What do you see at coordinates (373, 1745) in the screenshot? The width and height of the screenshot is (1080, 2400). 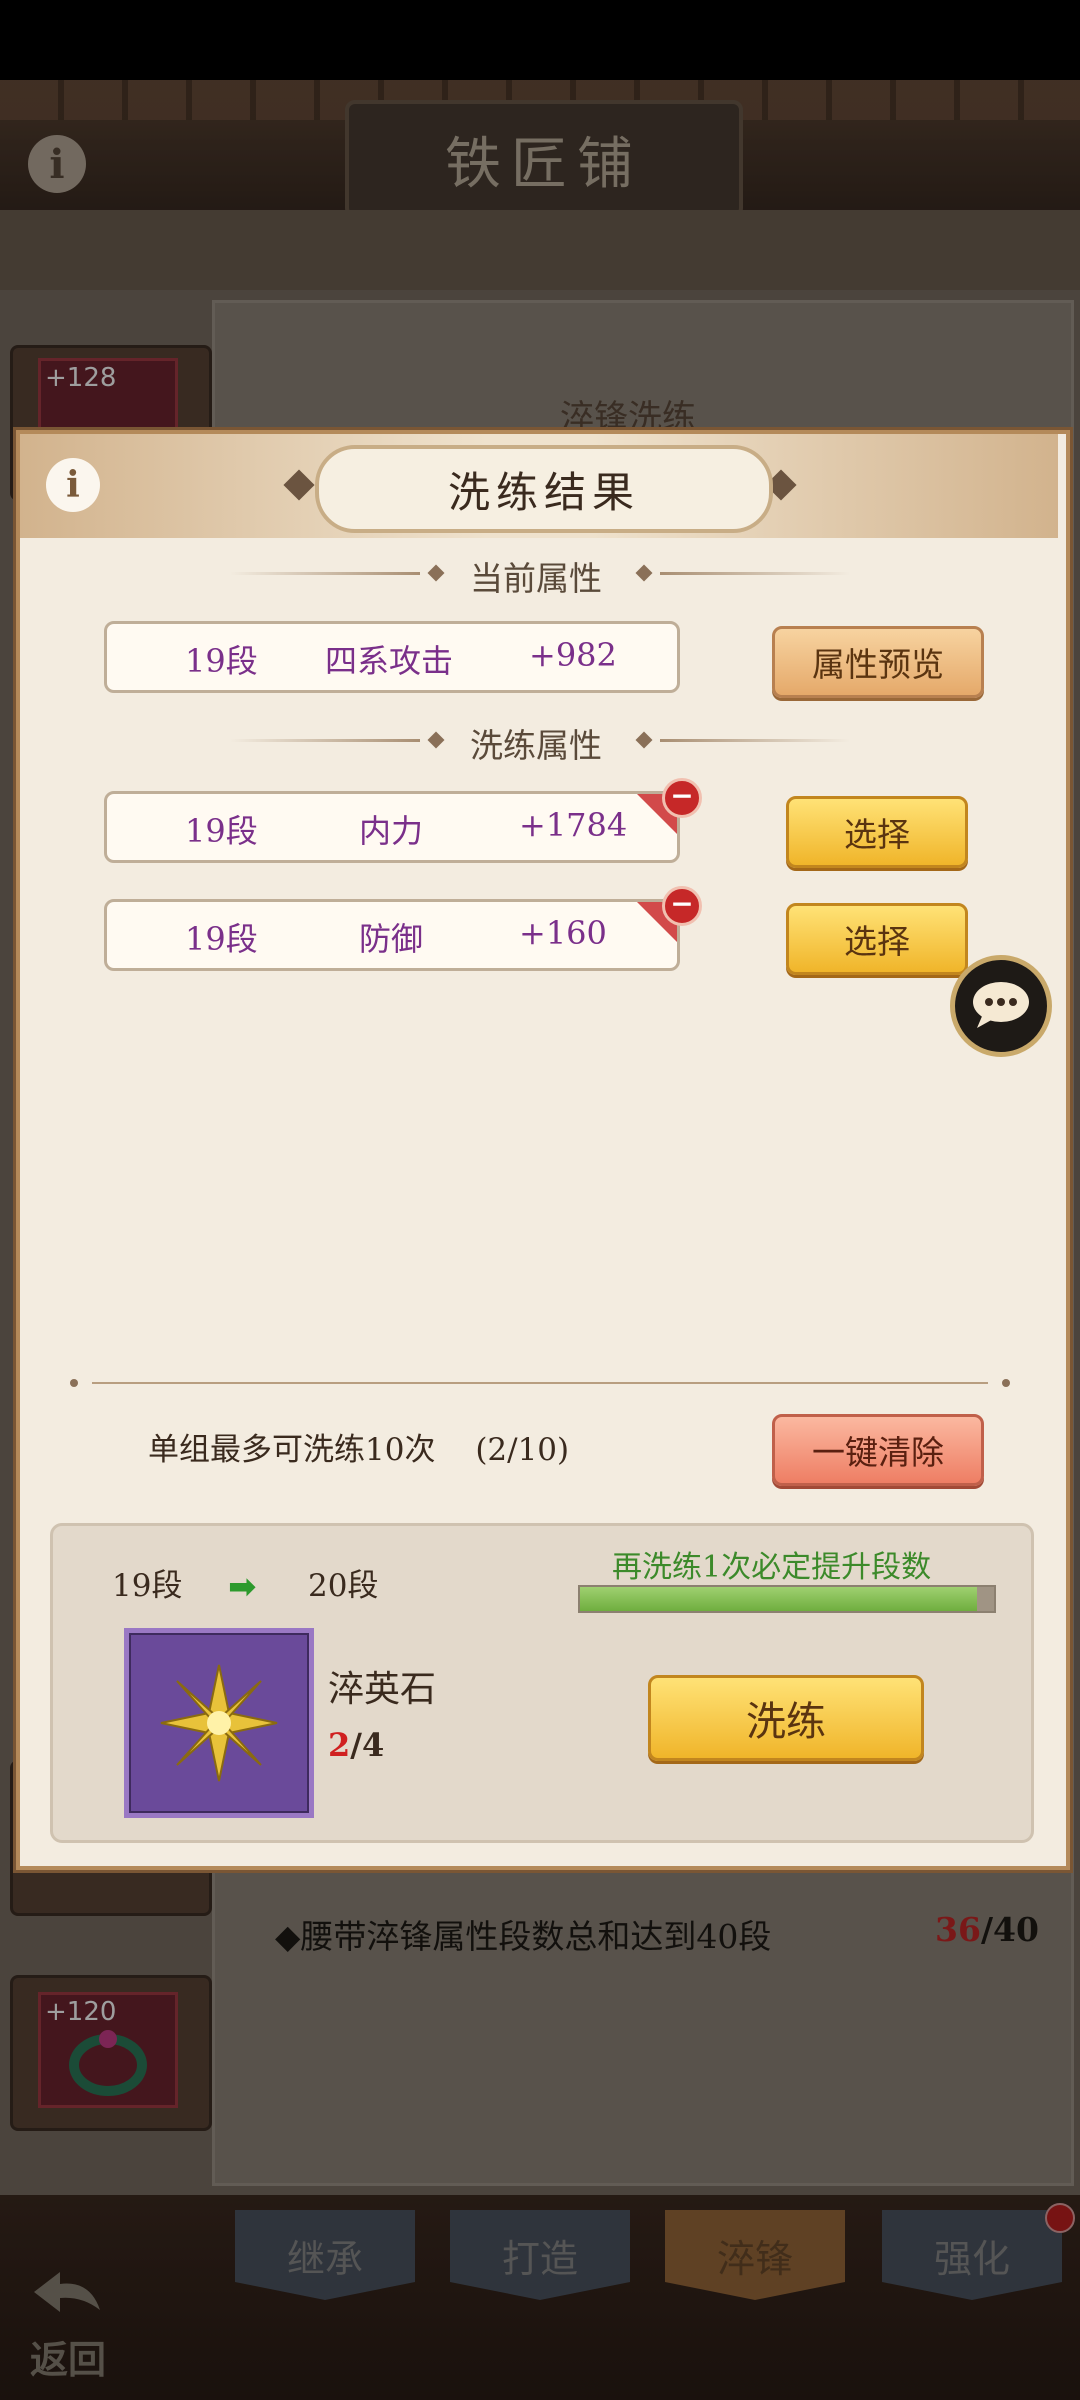 I see `material-need: 4` at bounding box center [373, 1745].